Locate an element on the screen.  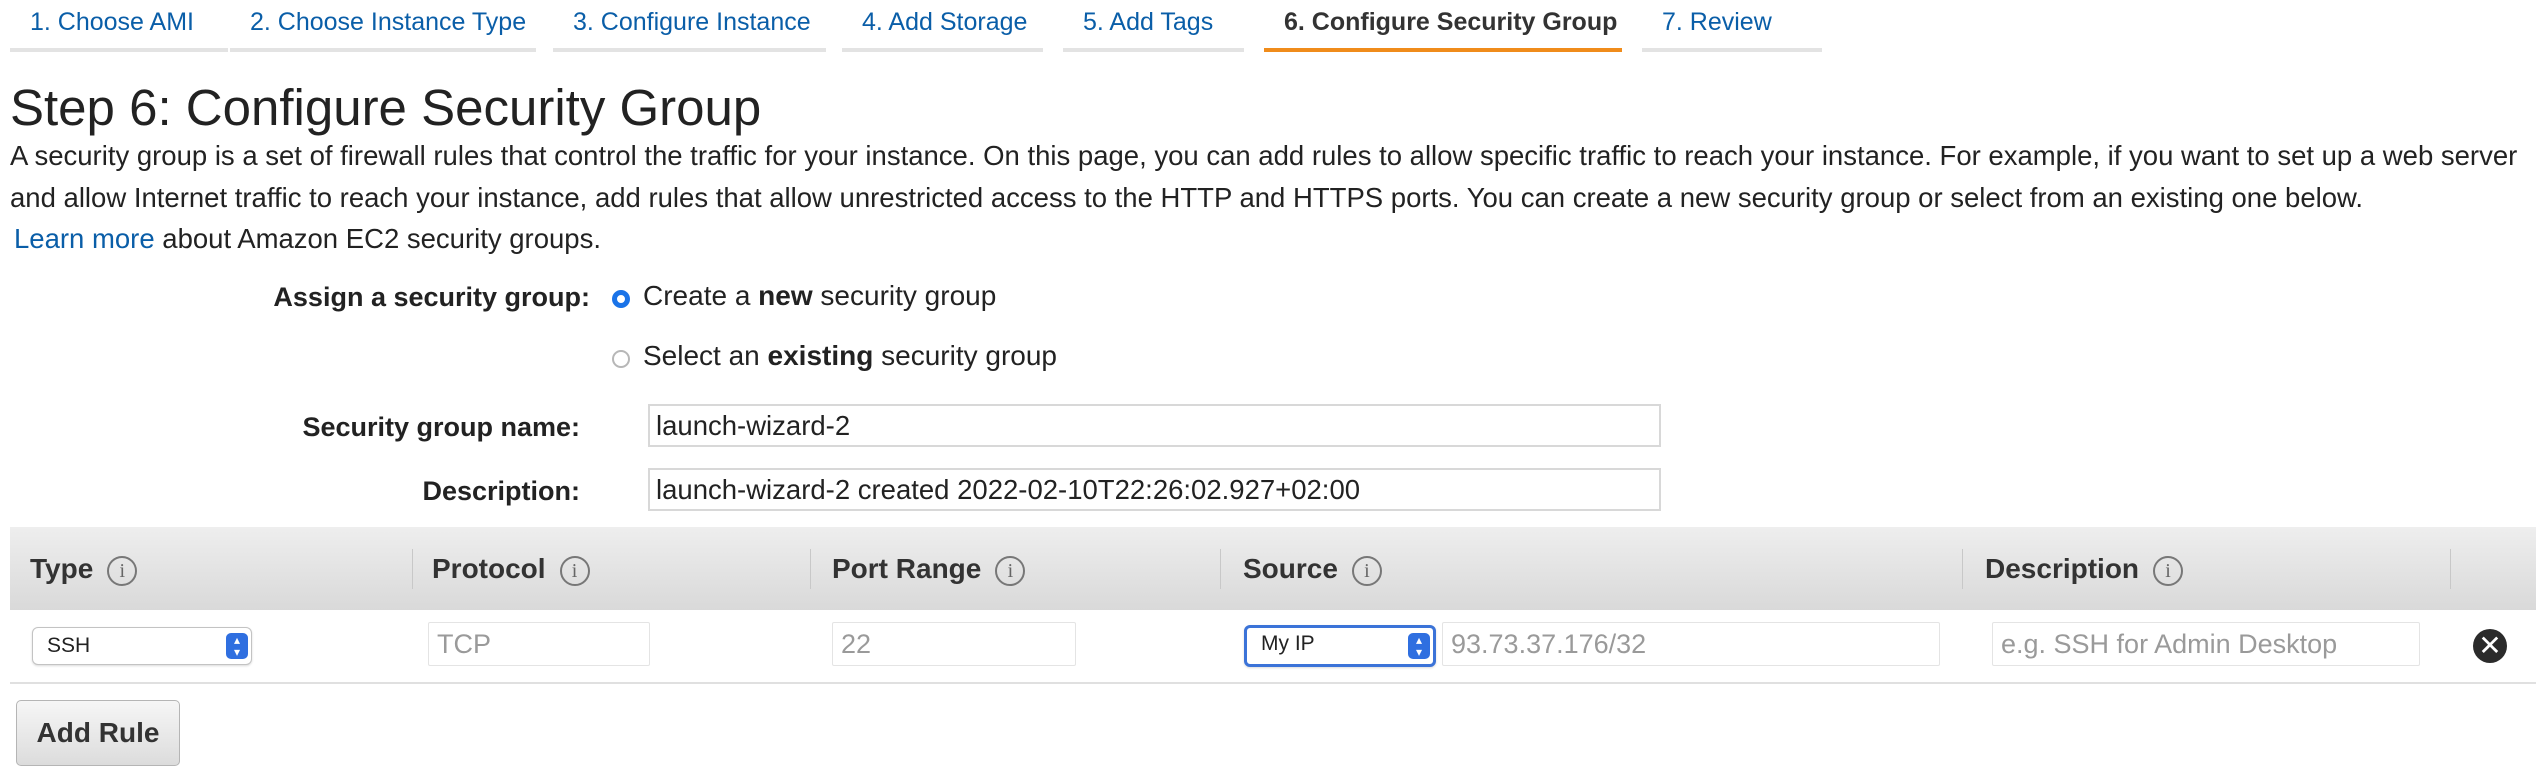
security-group-description-label: Description: is located at coordinates (501, 491).